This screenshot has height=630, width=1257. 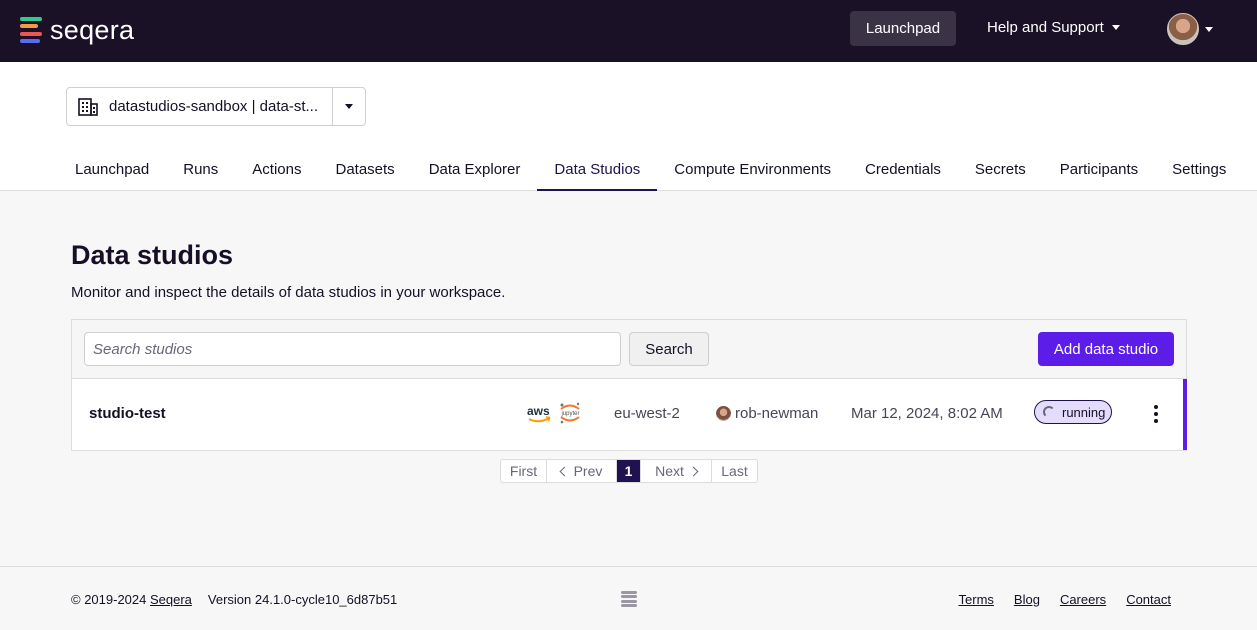 What do you see at coordinates (200, 170) in the screenshot?
I see `tab-runs: Runs` at bounding box center [200, 170].